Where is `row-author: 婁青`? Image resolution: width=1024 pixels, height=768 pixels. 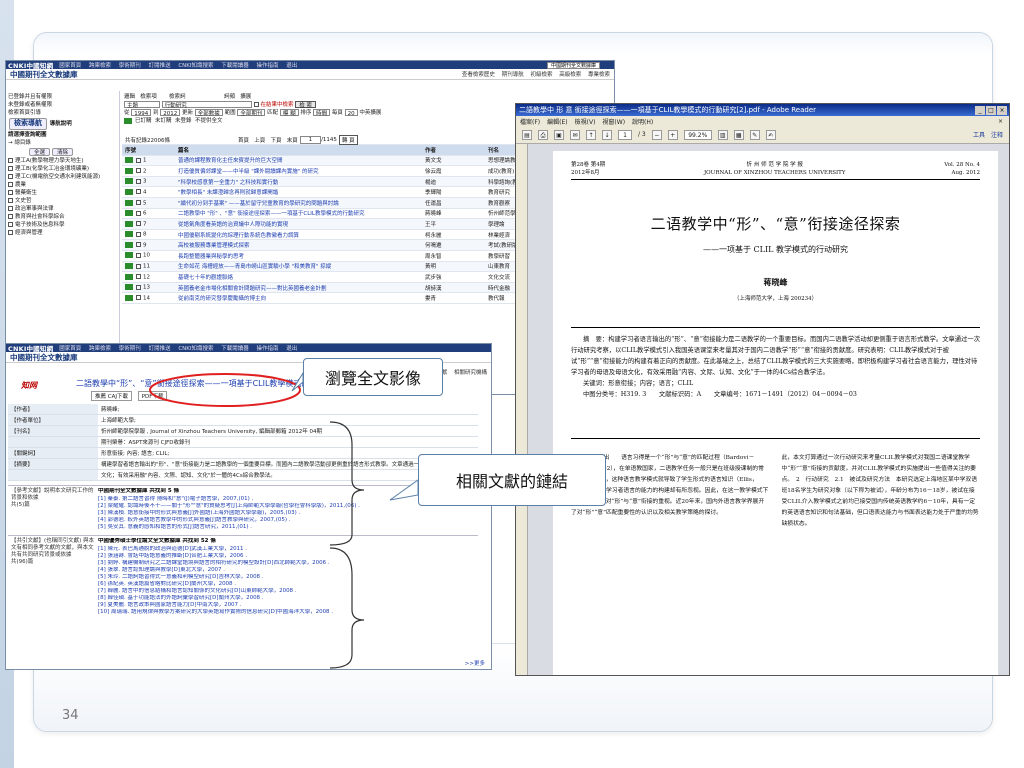 row-author: 婁青 is located at coordinates (456, 298).